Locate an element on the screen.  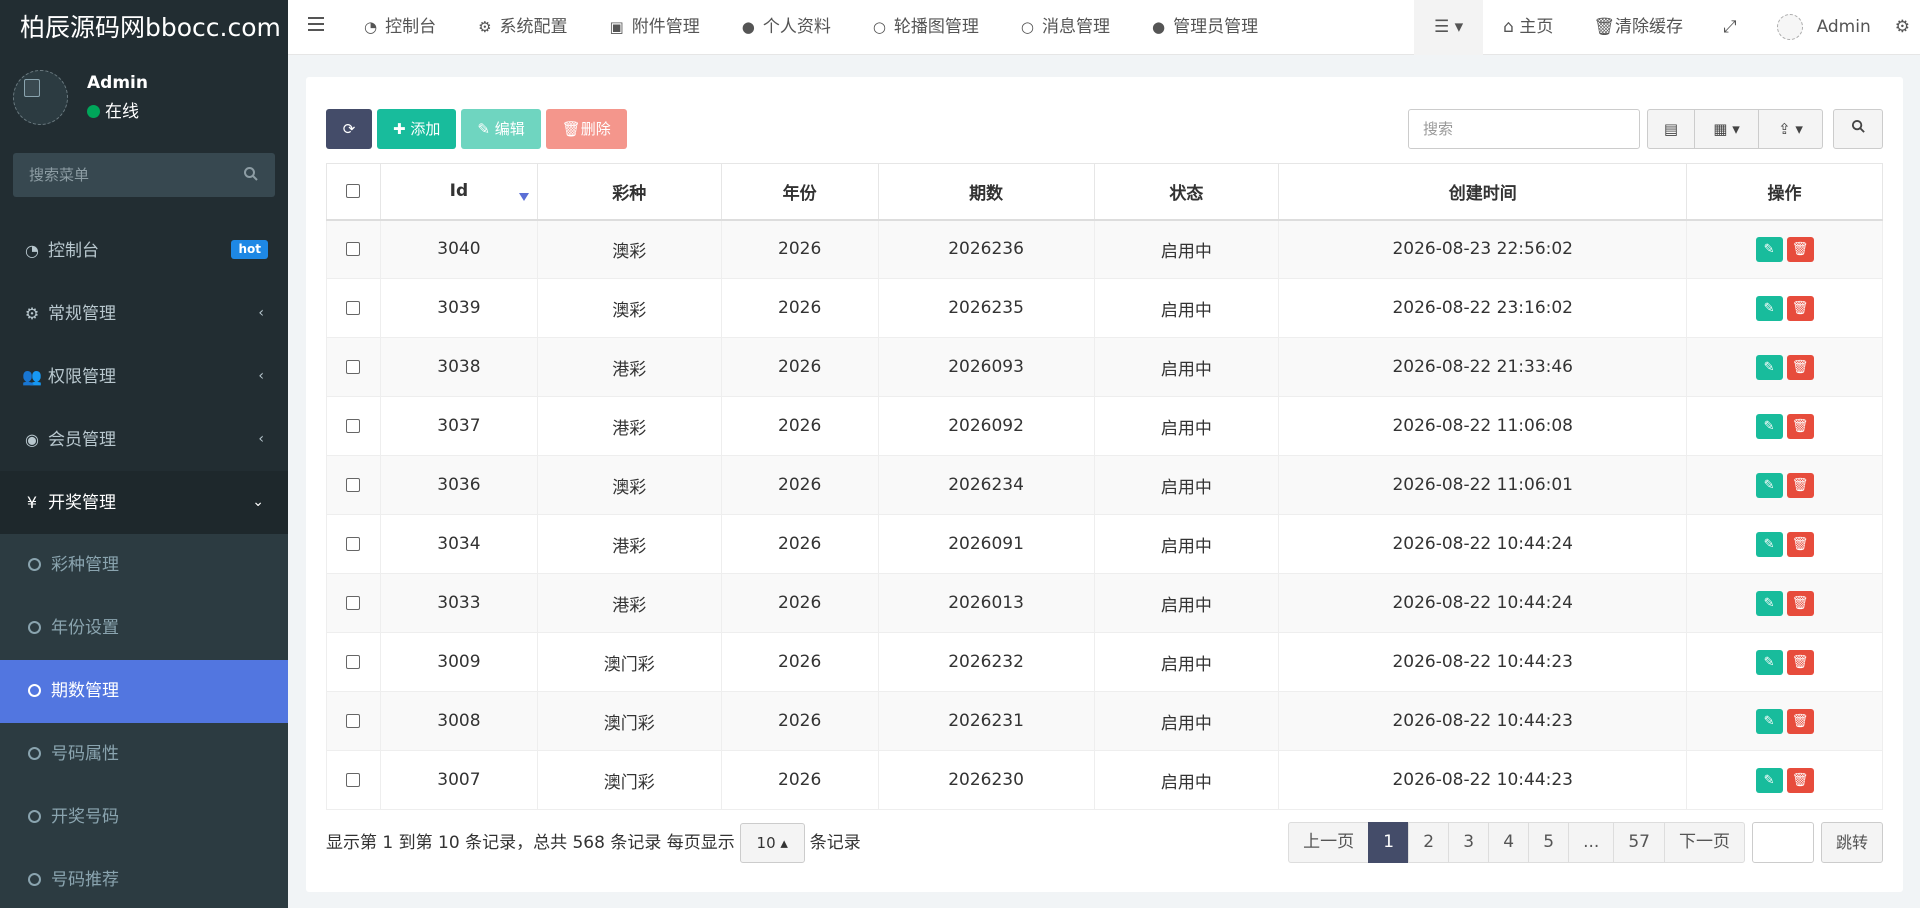
export-button: ⇪ ▾ is located at coordinates (1791, 129).